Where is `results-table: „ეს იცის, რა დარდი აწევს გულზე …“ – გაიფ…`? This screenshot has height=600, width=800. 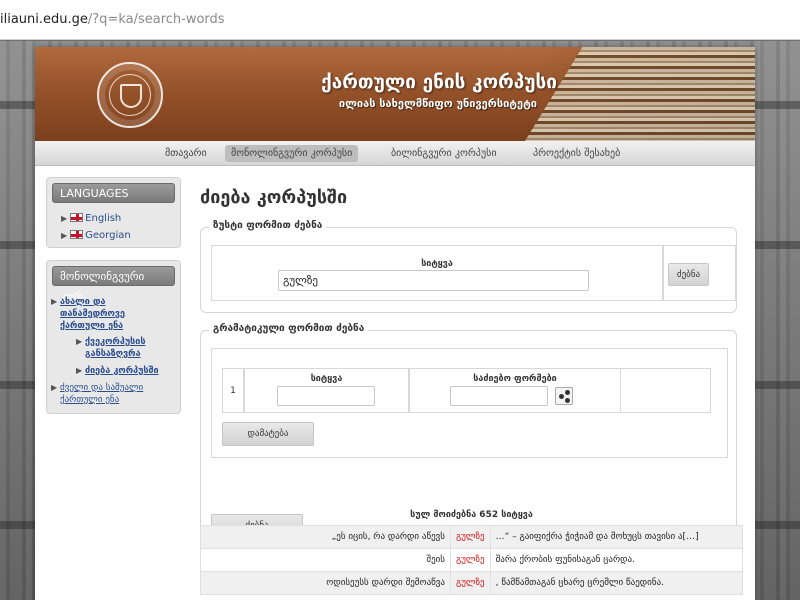
results-table: „ეს იცის, რა დარდი აწევს გულზე …“ – გაიფ… is located at coordinates (472, 560).